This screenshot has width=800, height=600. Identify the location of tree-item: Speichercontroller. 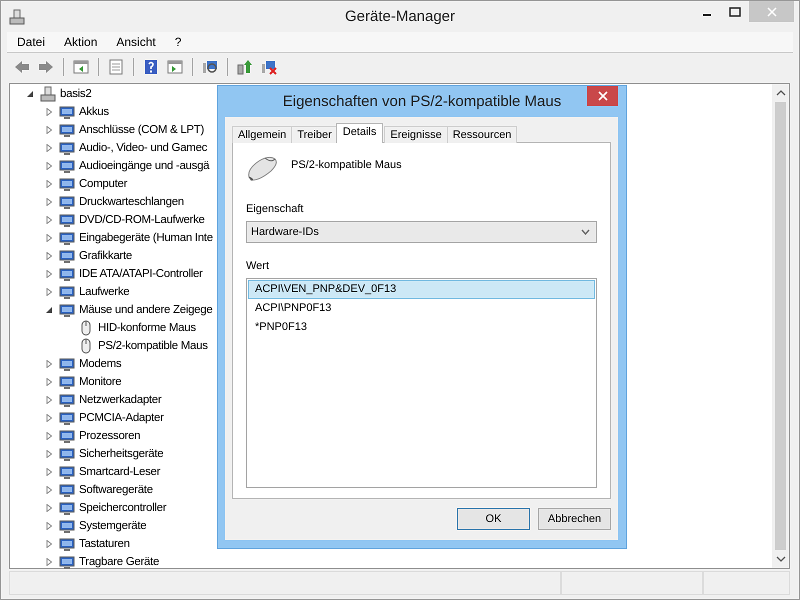
(122, 508).